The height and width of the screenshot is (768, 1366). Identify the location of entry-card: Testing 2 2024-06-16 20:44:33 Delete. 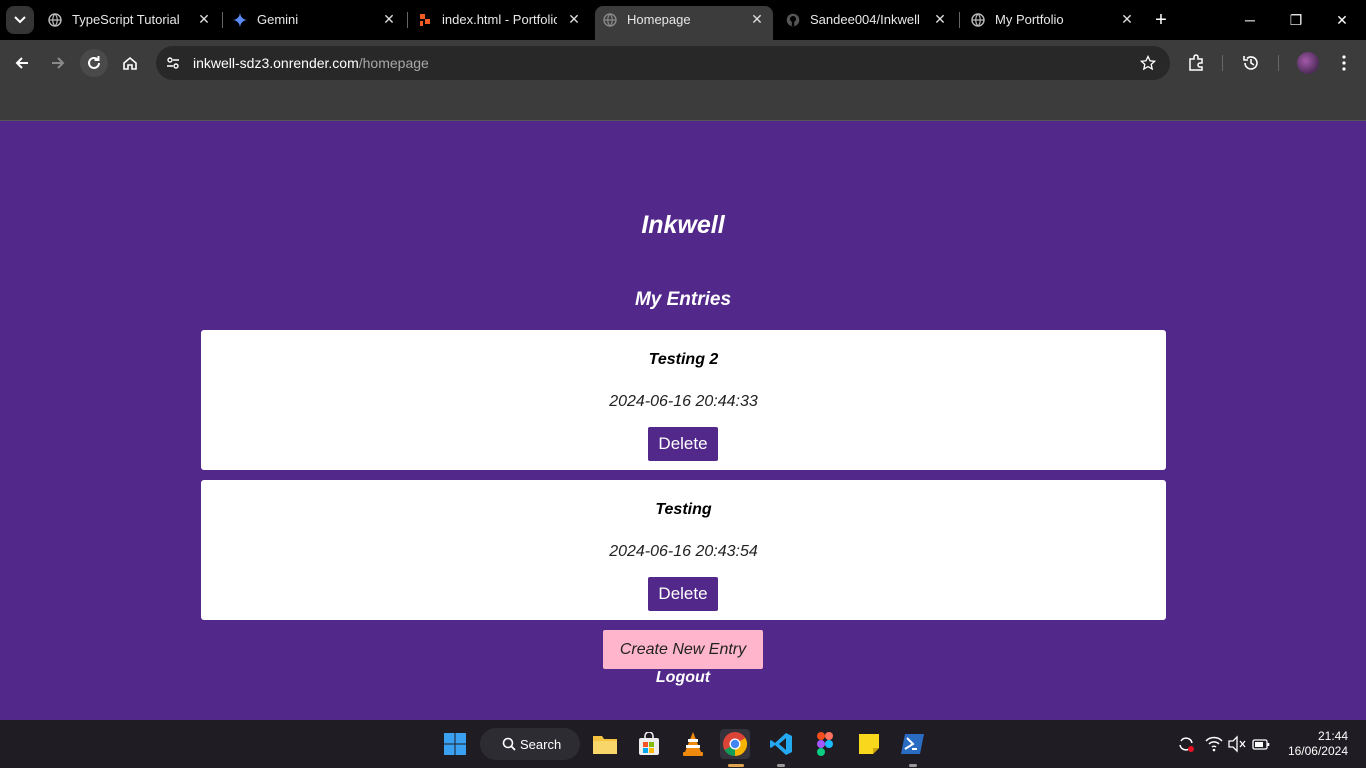
(683, 400).